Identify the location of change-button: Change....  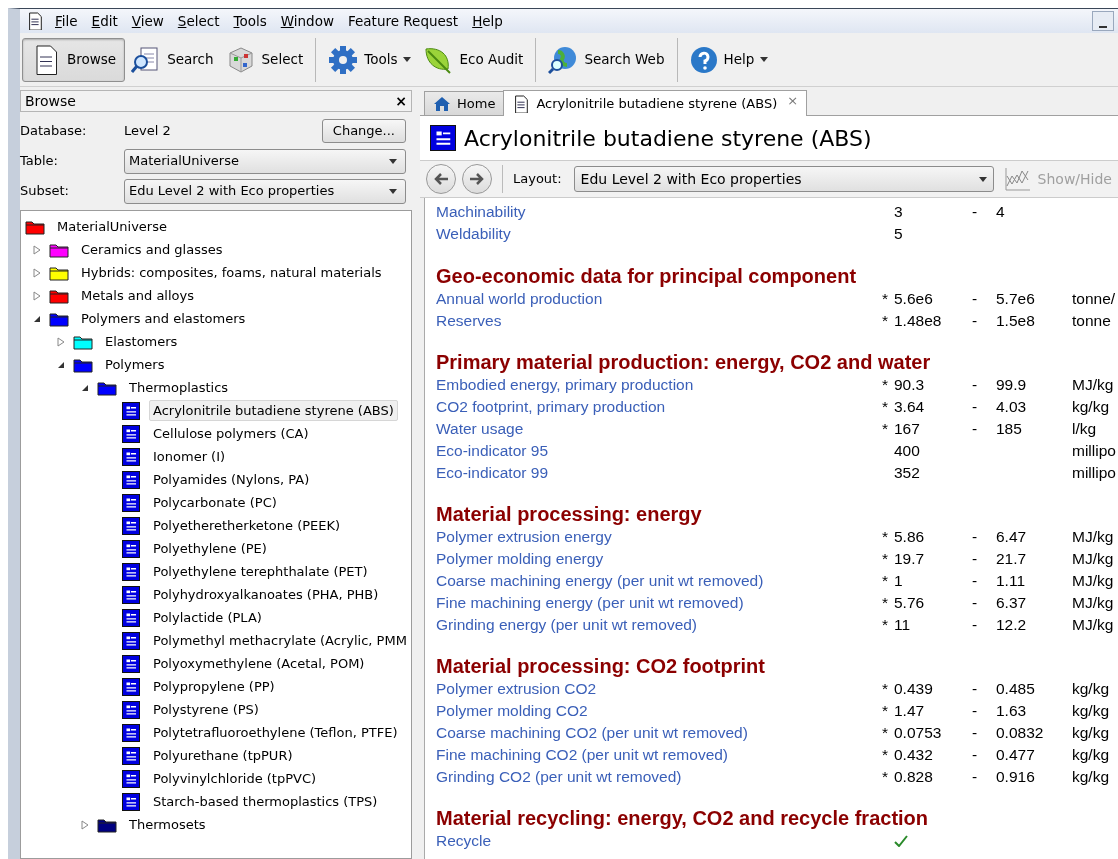
(363, 131).